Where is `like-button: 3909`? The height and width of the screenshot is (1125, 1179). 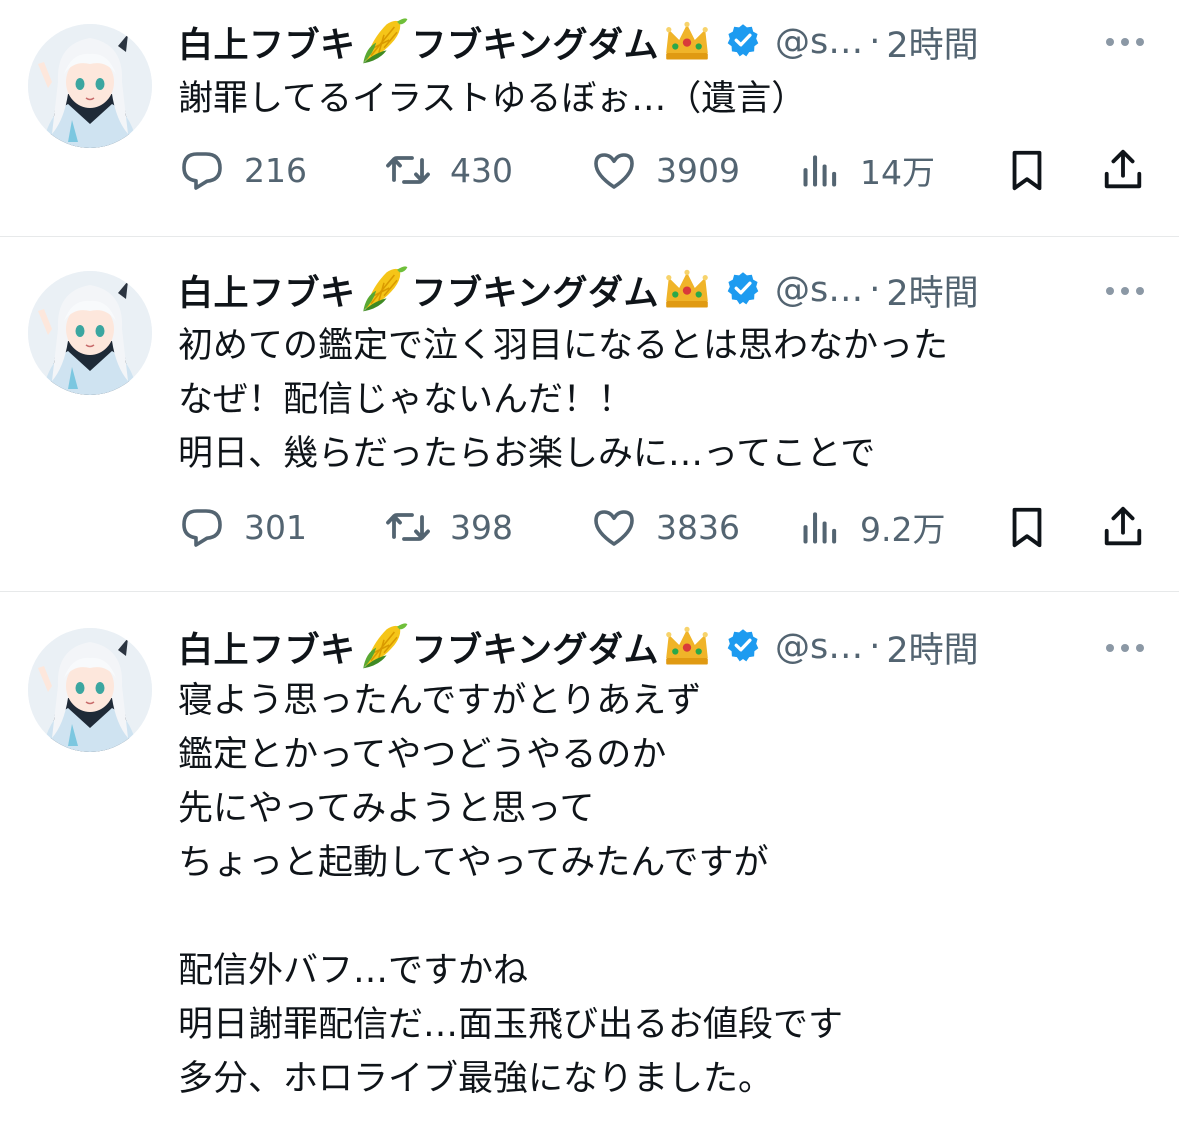 like-button: 3909 is located at coordinates (665, 170).